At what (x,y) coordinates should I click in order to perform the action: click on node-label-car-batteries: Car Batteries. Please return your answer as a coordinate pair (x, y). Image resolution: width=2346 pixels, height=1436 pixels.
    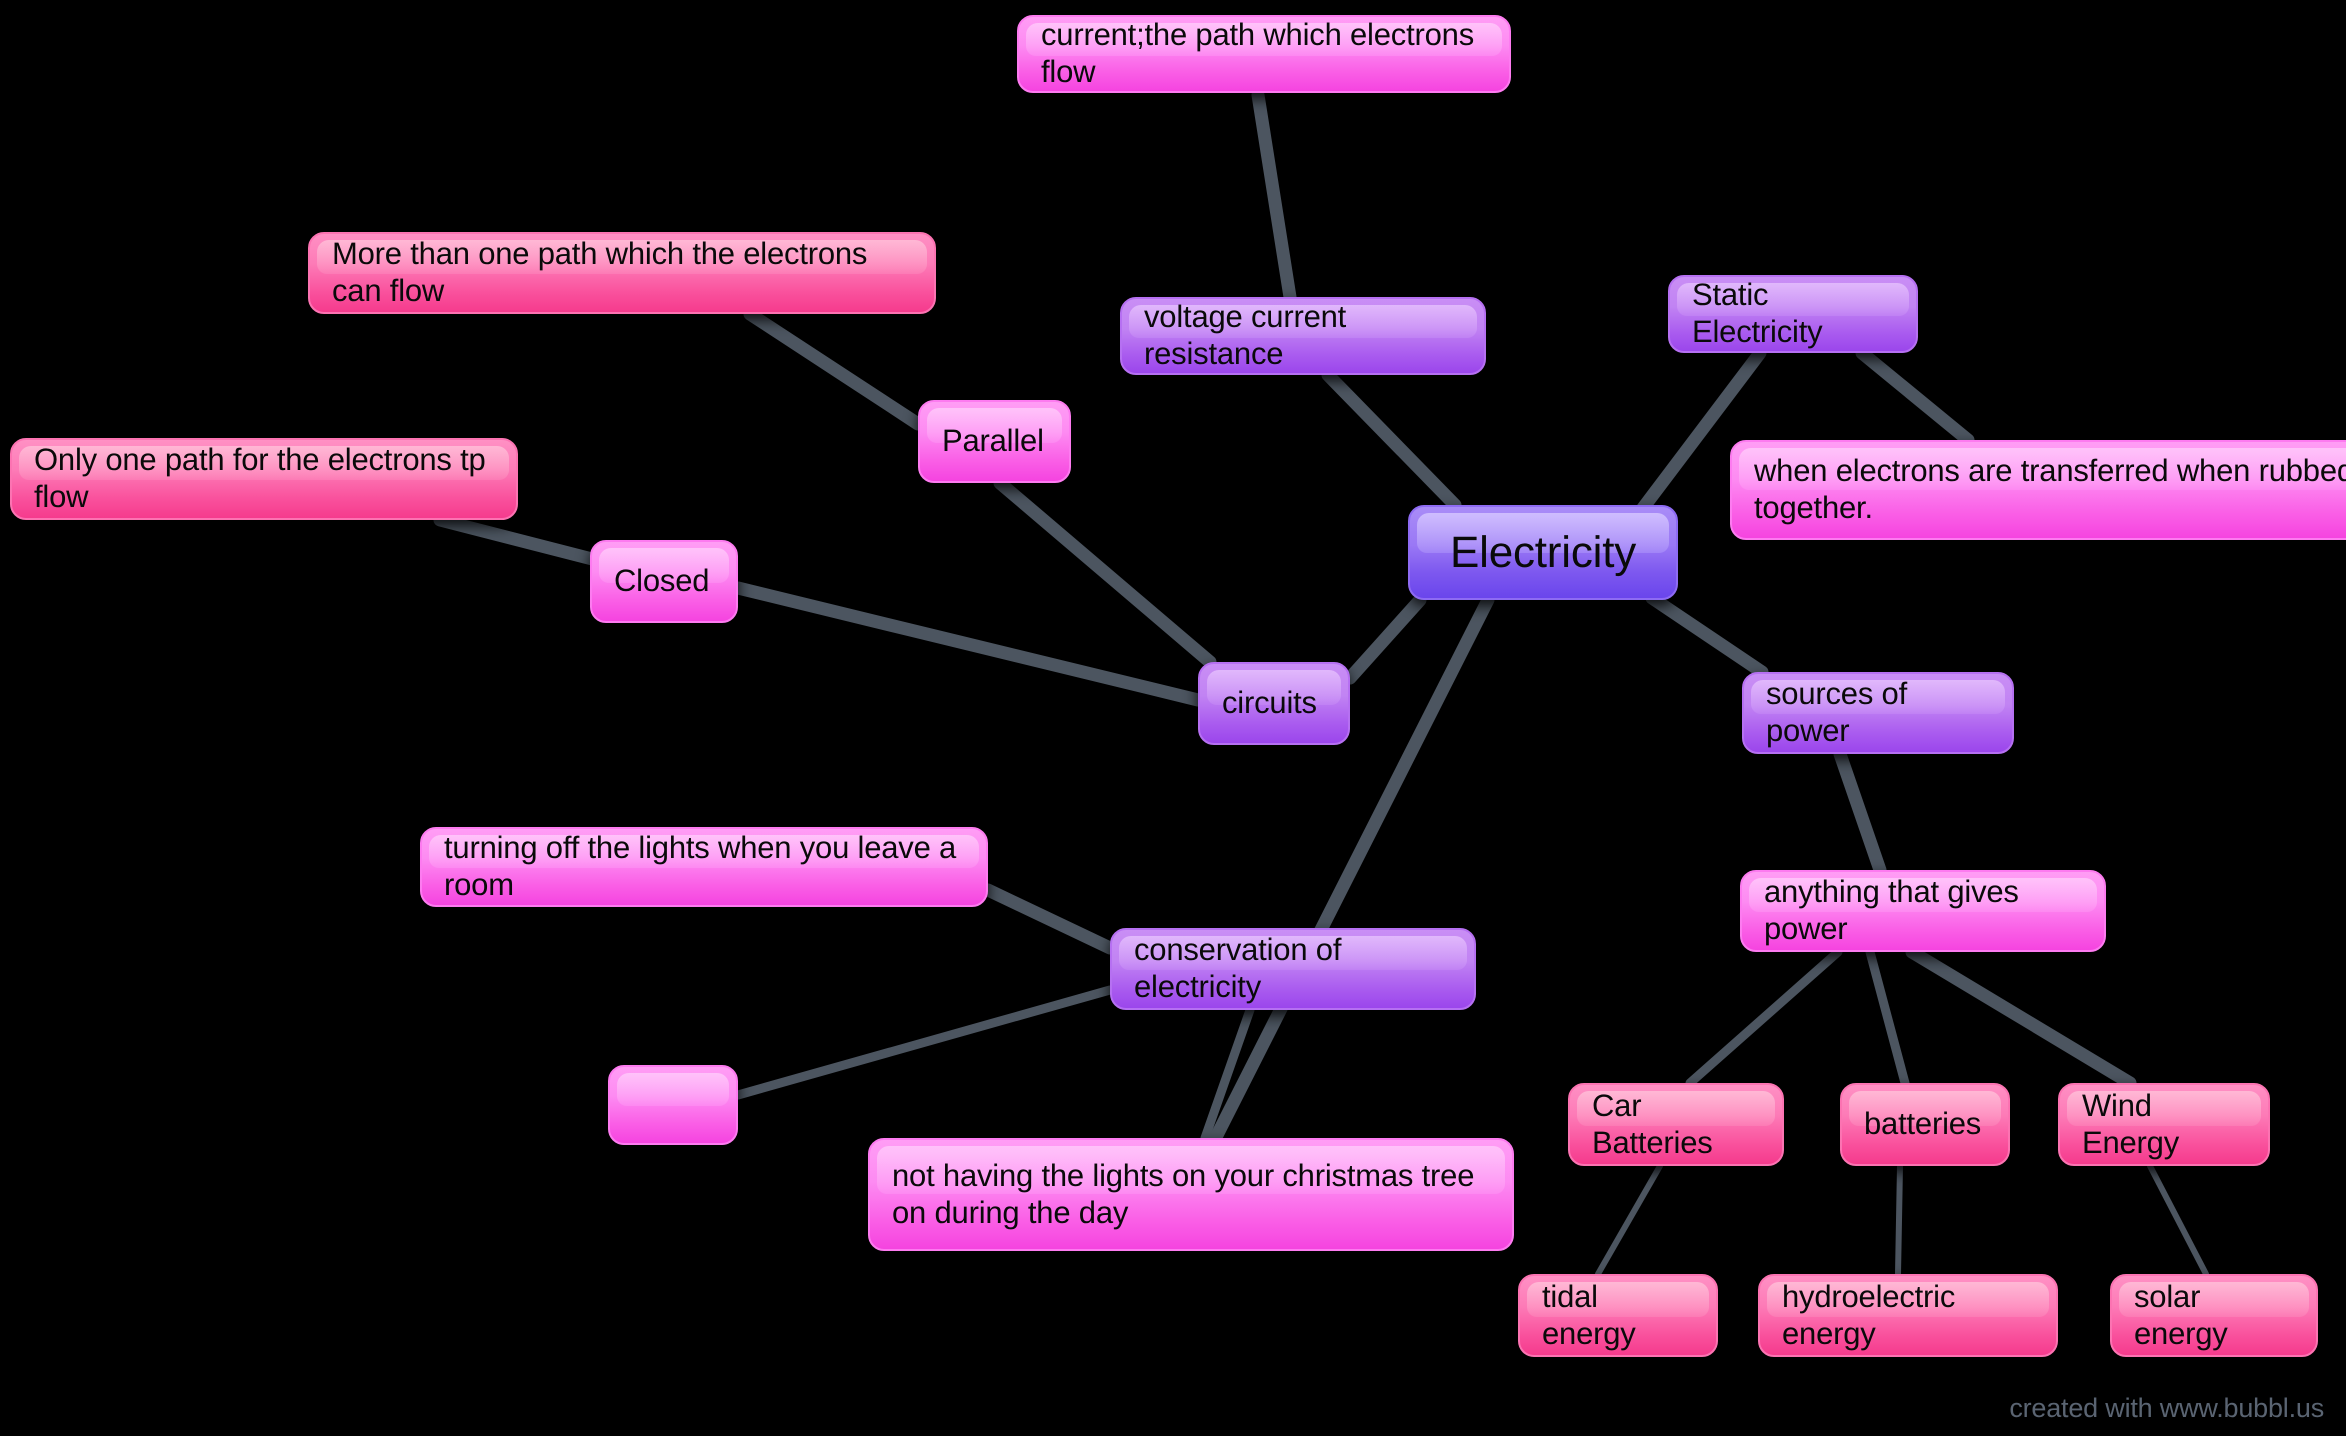
    Looking at the image, I should click on (1652, 1123).